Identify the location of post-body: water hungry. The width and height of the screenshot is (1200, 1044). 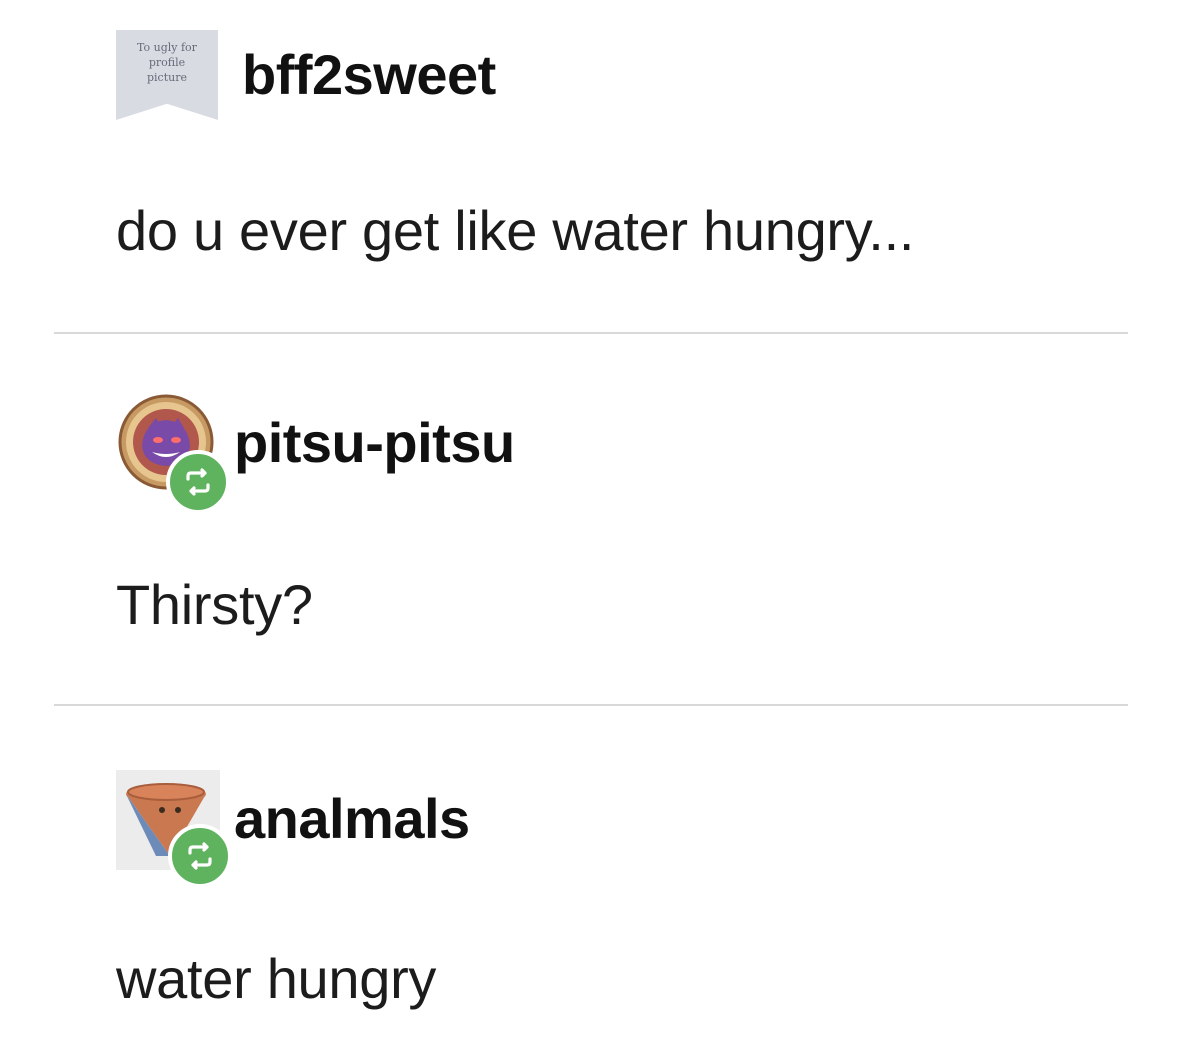
(276, 978).